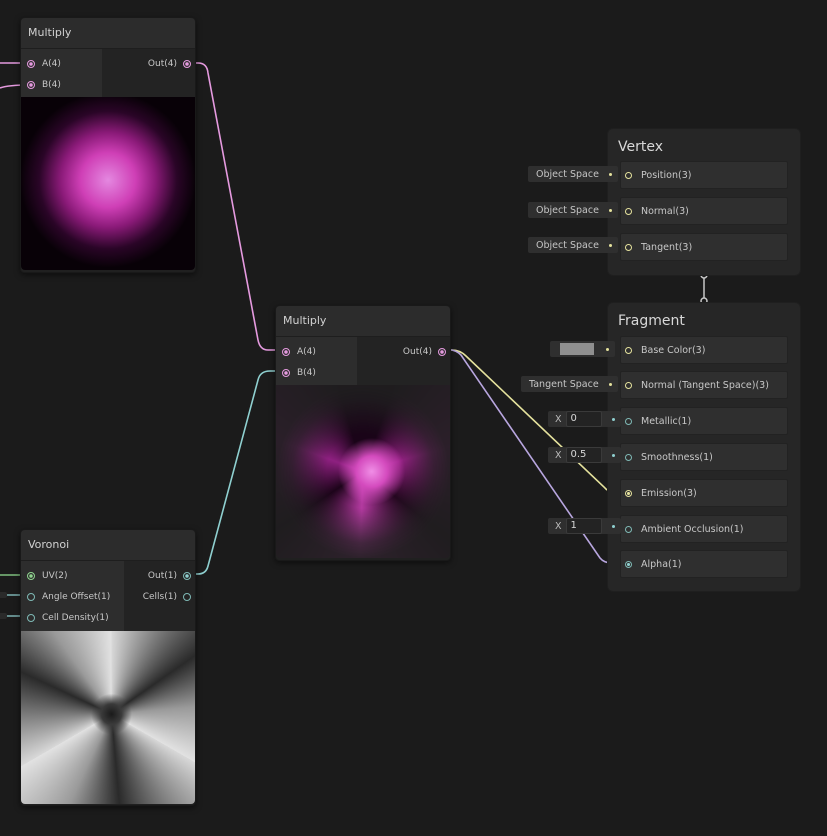 The width and height of the screenshot is (827, 836). What do you see at coordinates (651, 321) in the screenshot?
I see `context-title: Fragment` at bounding box center [651, 321].